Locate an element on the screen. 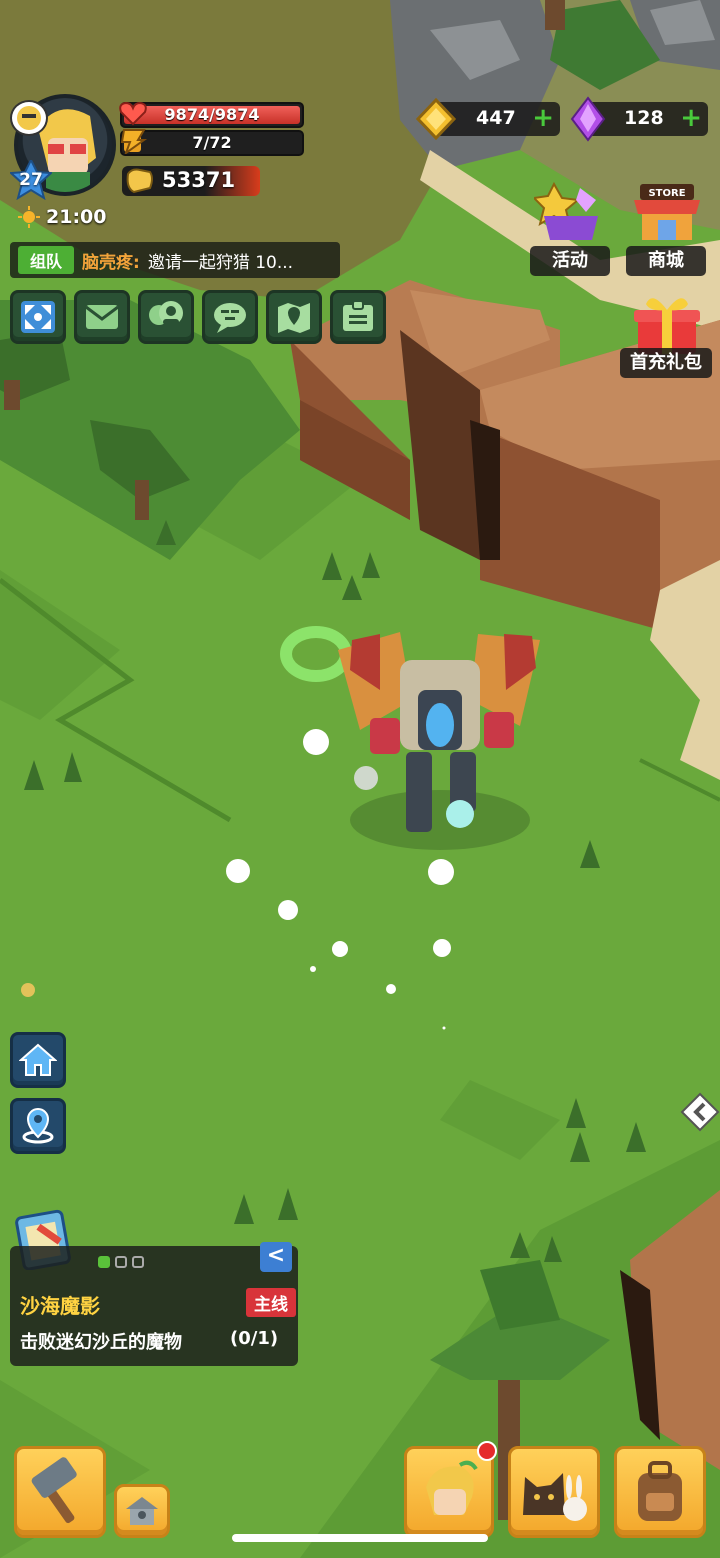  home-icon is located at coordinates (38, 1059).